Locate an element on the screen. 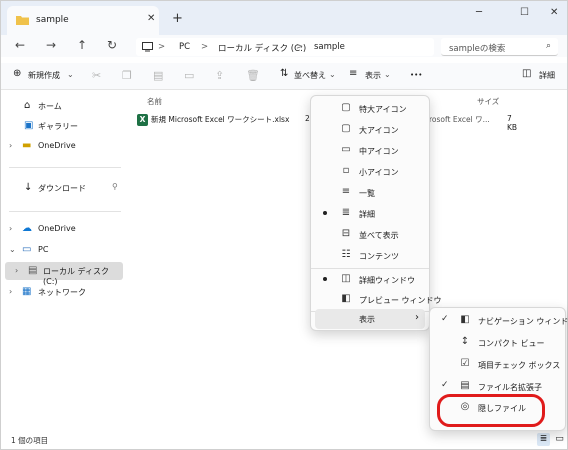 The height and width of the screenshot is (450, 568). check-icon: ✓ is located at coordinates (445, 385).